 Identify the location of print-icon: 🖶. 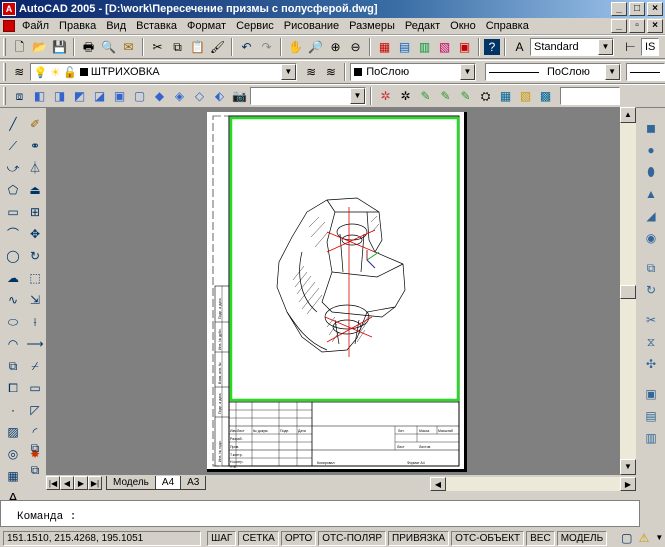
(88, 47).